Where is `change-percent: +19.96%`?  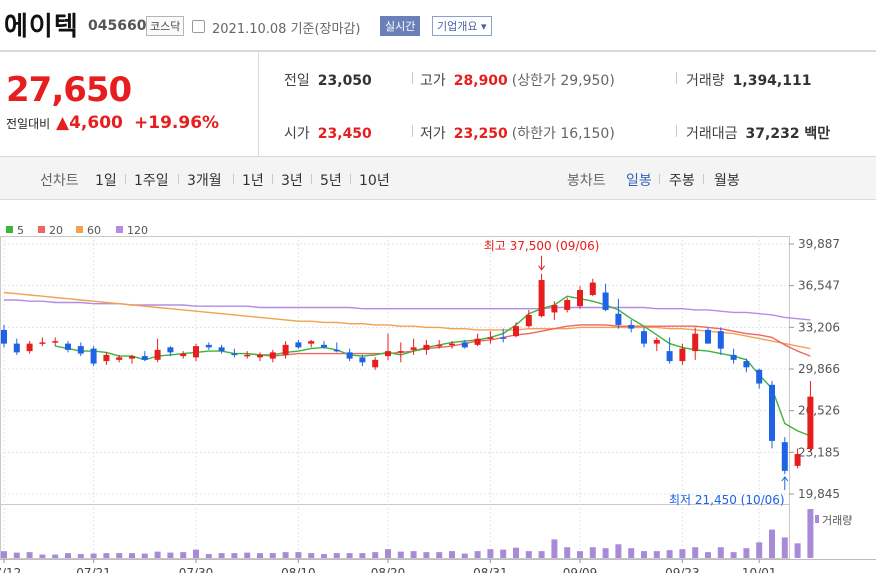
change-percent: +19.96% is located at coordinates (177, 123).